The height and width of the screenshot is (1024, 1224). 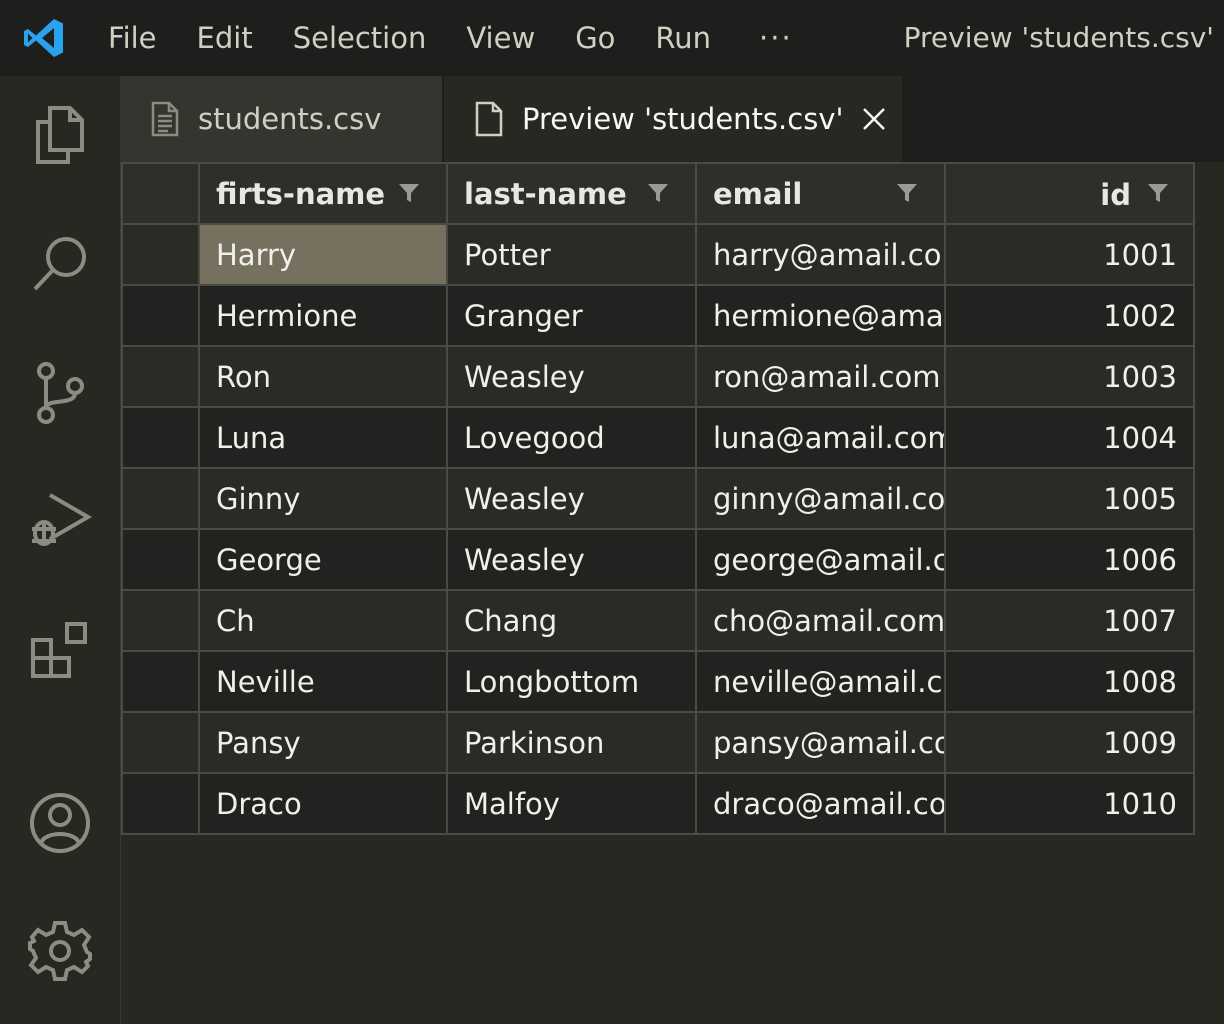 I want to click on settings-gear-icon, so click(x=60, y=951).